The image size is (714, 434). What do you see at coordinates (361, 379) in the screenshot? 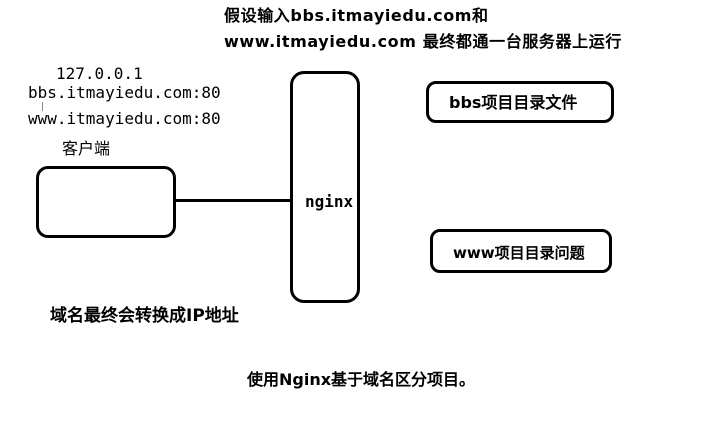
I see `summary-caption: 使用Nginx基于域名区分项目。` at bounding box center [361, 379].